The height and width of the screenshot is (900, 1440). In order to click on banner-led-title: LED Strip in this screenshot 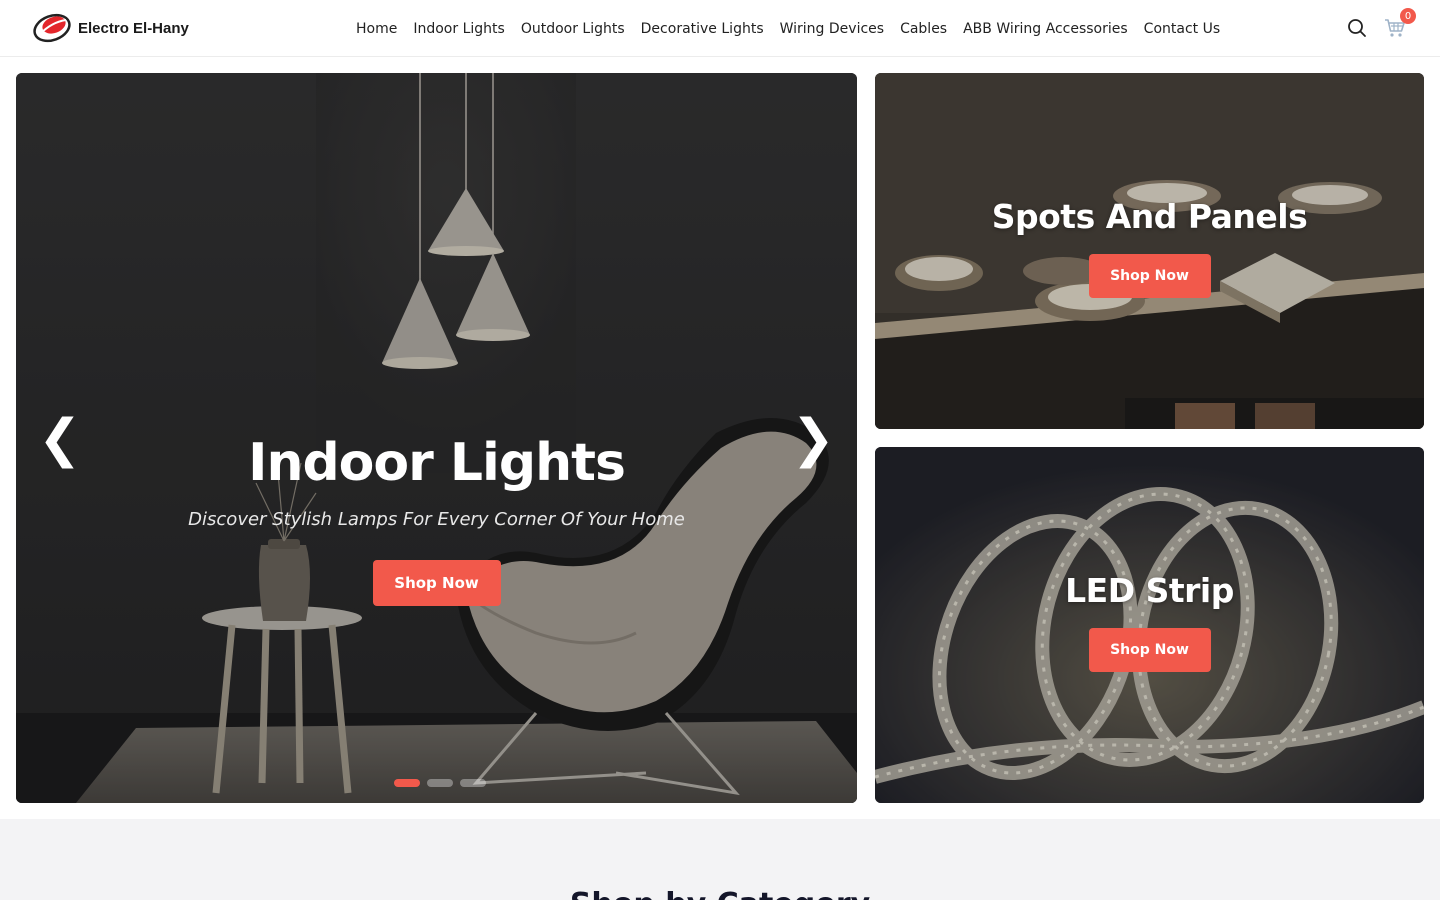, I will do `click(1149, 590)`.